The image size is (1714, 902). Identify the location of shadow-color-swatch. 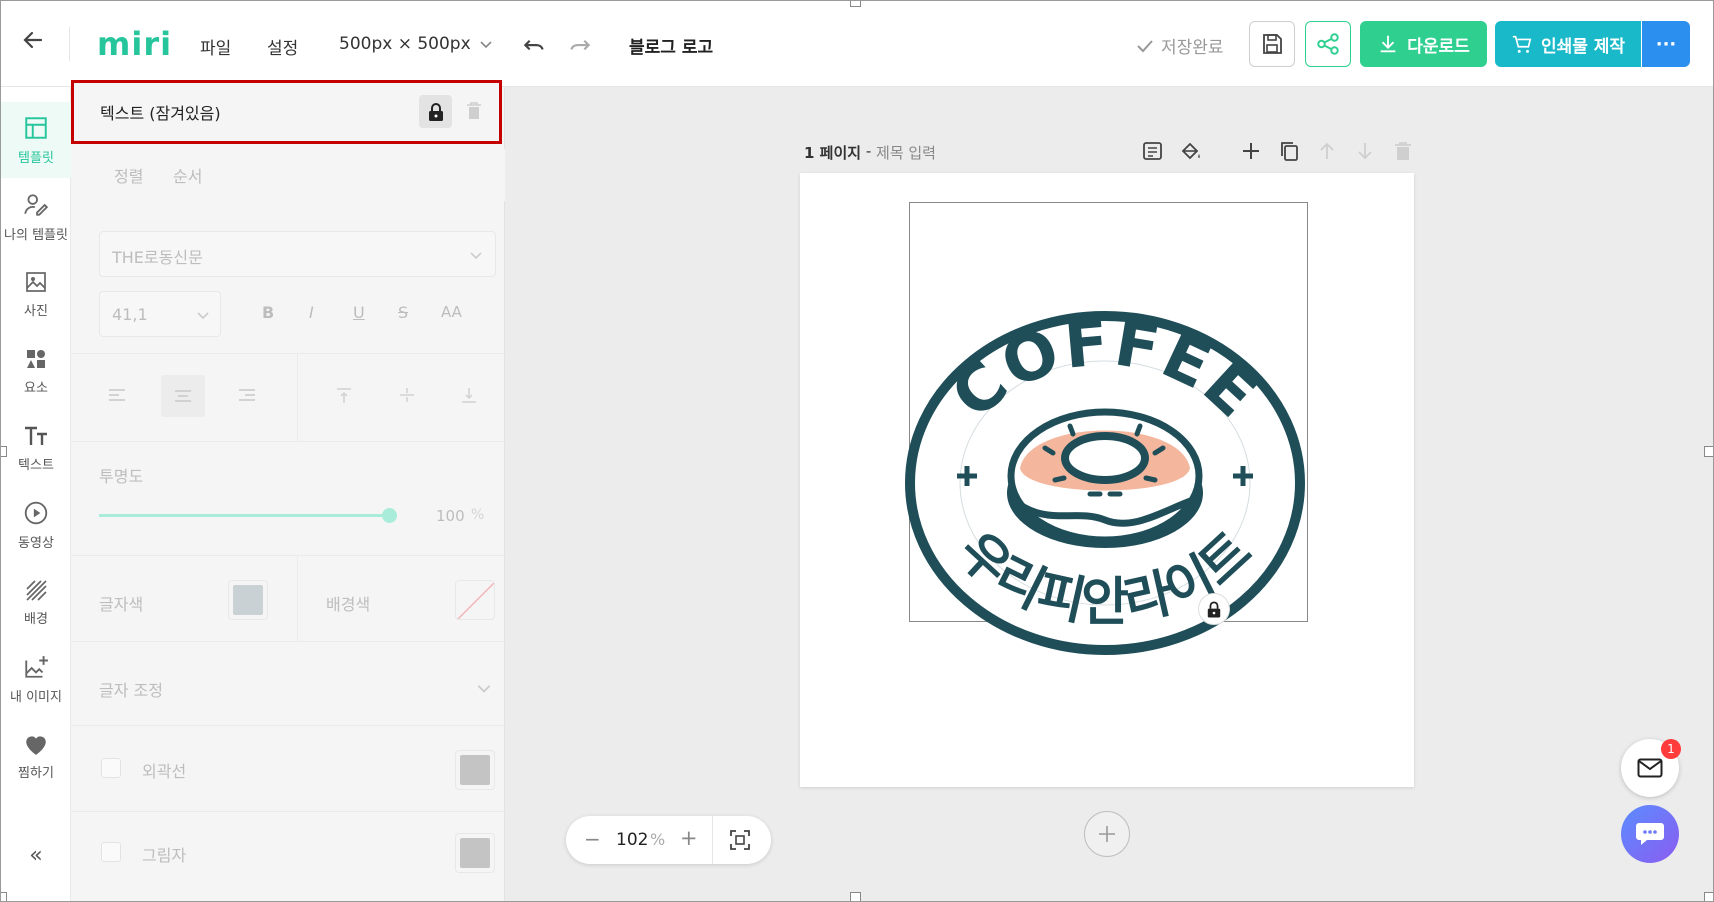
(475, 853).